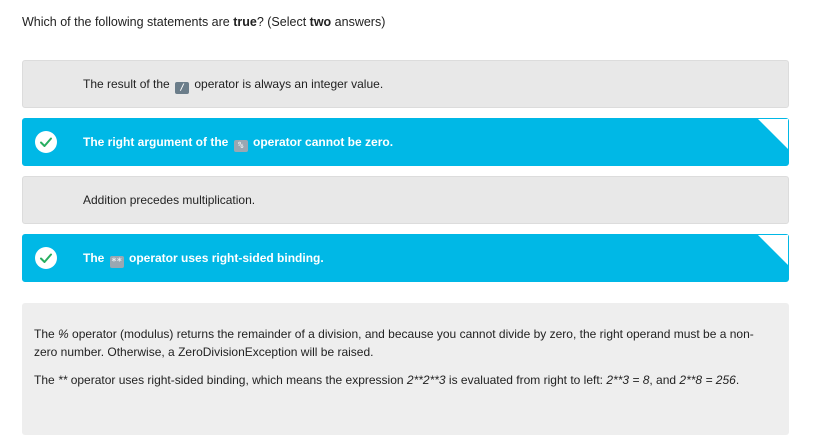 The height and width of the screenshot is (438, 820). I want to click on option-text-after: operator cannot be zero., so click(321, 142).